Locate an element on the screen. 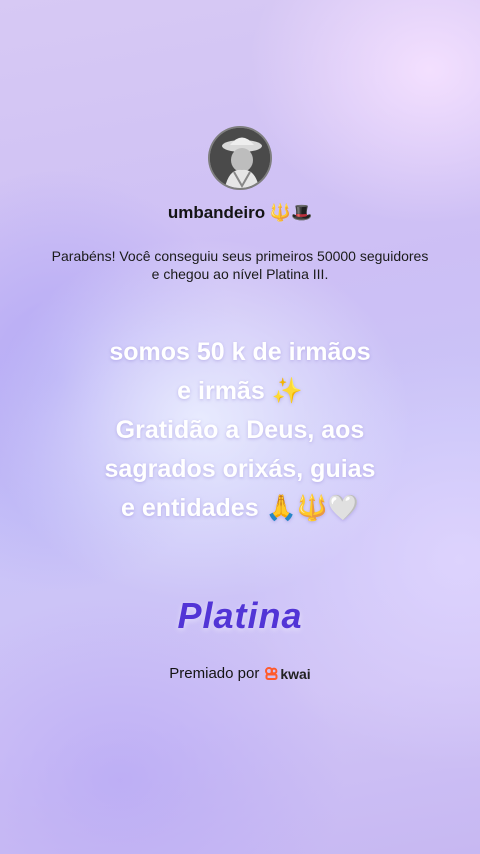 This screenshot has width=480, height=854. level-title: Platina is located at coordinates (240, 615).